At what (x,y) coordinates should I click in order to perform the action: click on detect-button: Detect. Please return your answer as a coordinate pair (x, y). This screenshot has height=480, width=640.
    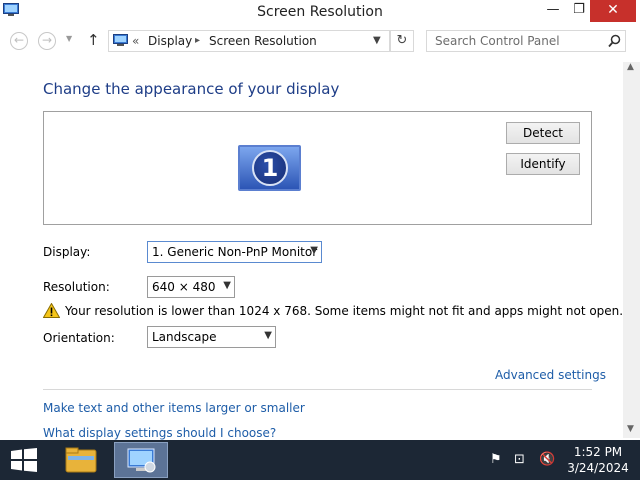
    Looking at the image, I should click on (543, 133).